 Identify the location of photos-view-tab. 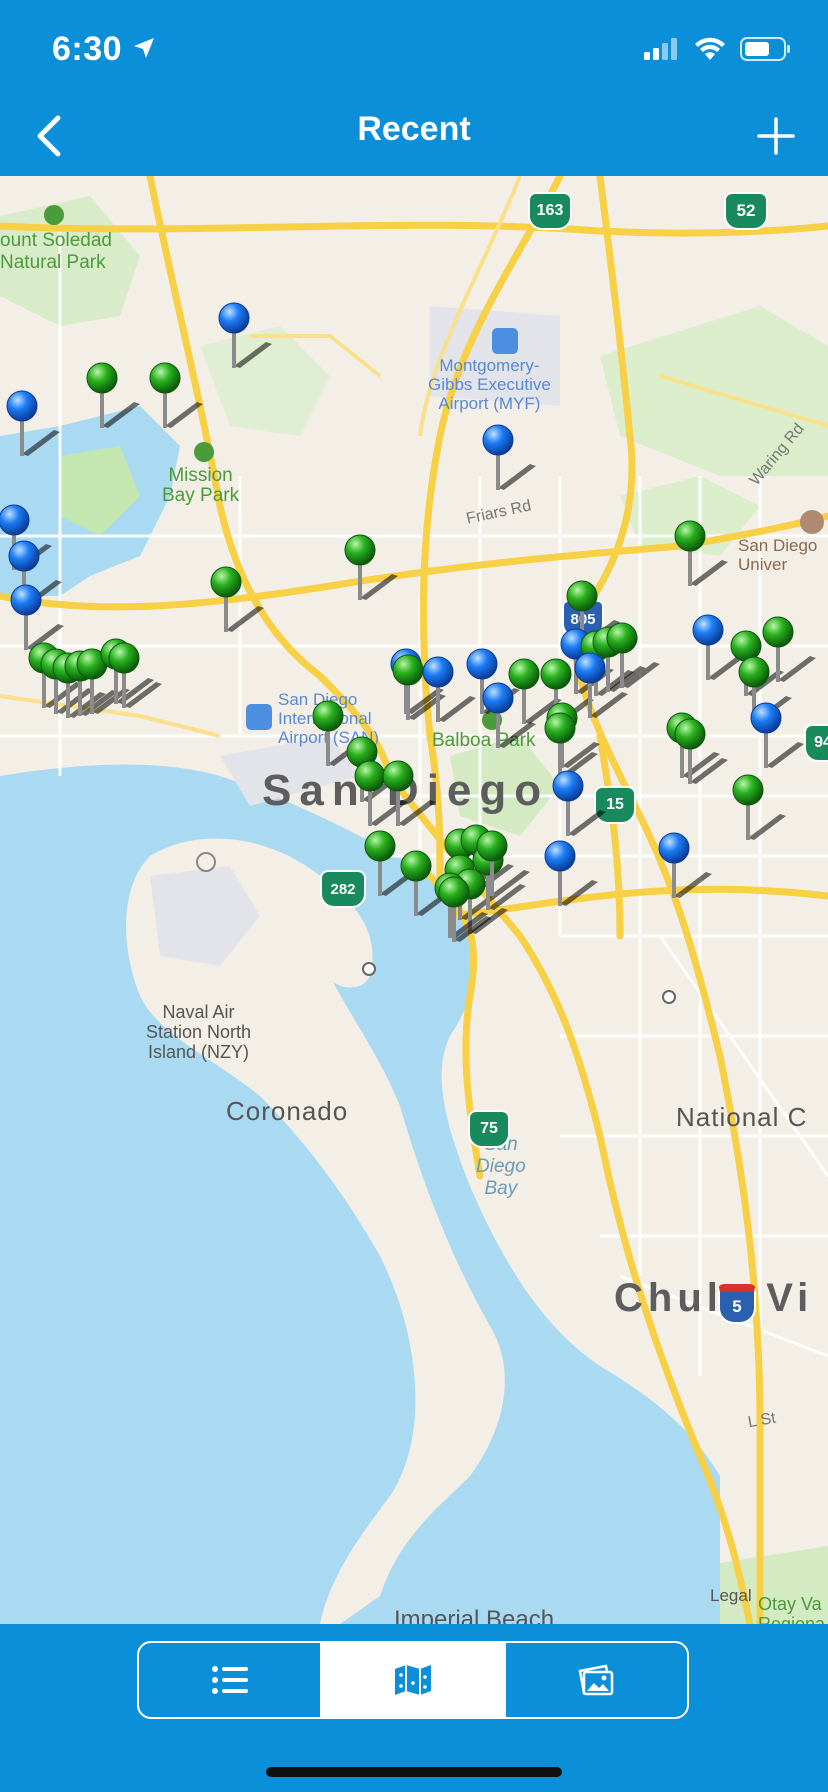
(595, 1680).